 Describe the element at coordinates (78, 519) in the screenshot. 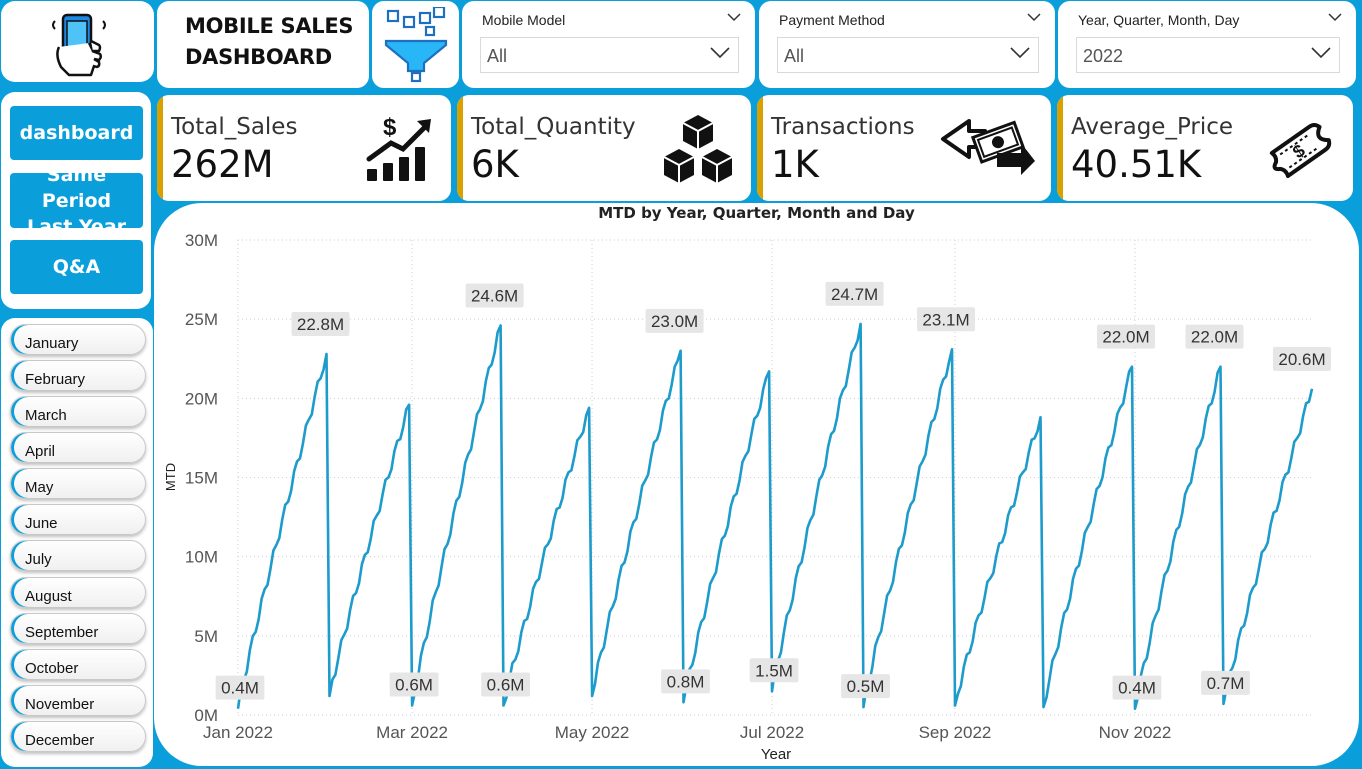

I see `month-item-june: June` at that location.